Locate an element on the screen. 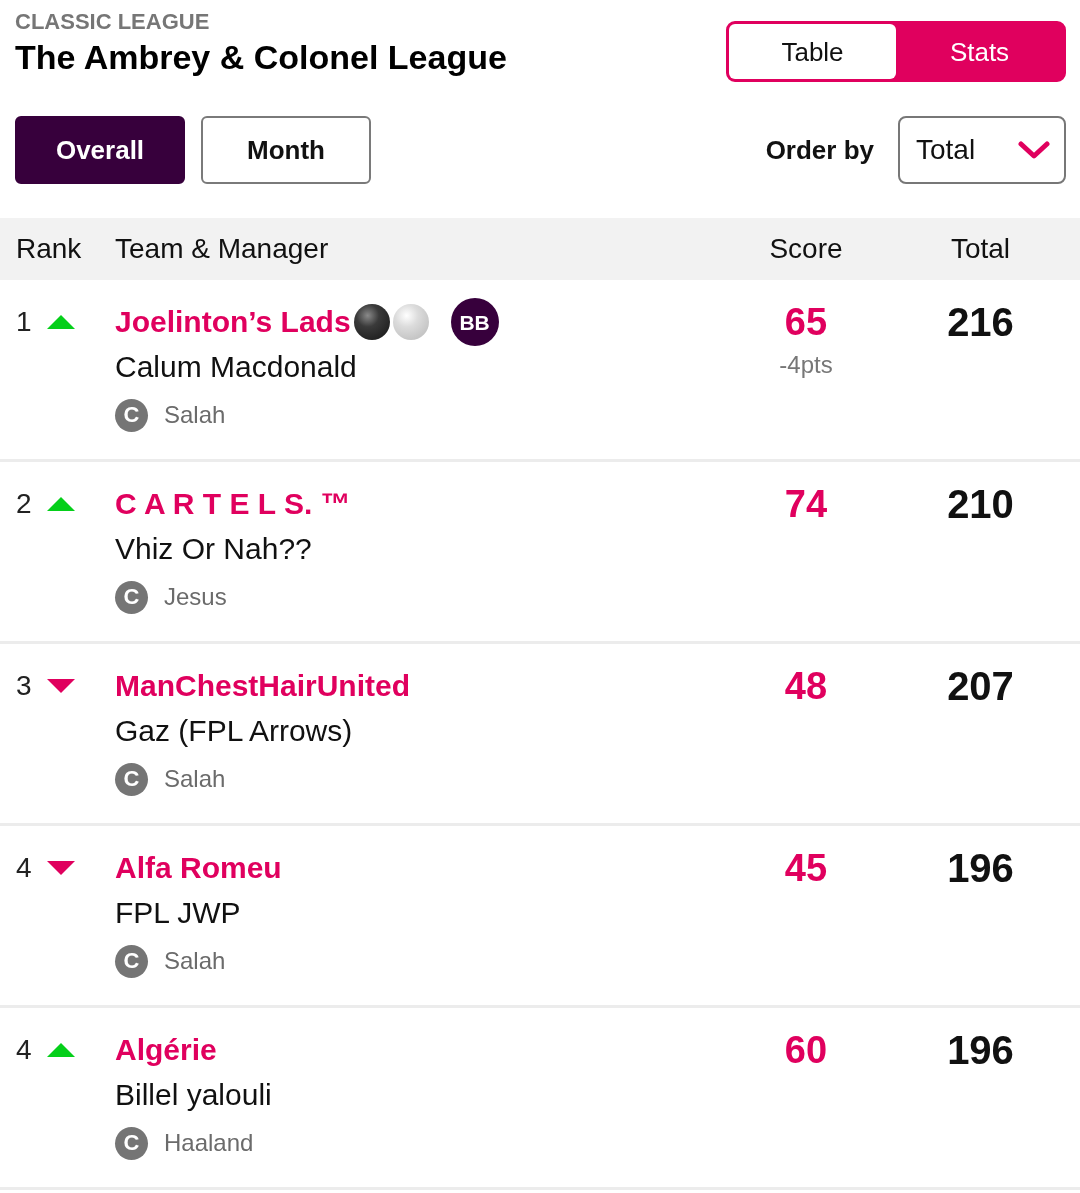 The height and width of the screenshot is (1193, 1080). total-points: 216 is located at coordinates (980, 322).